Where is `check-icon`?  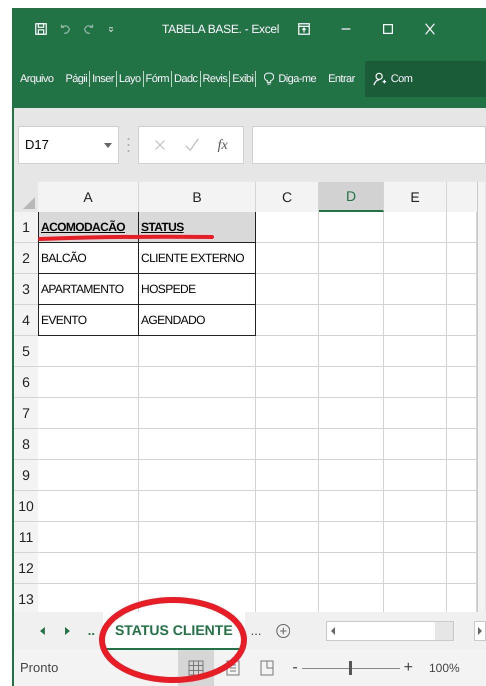
check-icon is located at coordinates (191, 145).